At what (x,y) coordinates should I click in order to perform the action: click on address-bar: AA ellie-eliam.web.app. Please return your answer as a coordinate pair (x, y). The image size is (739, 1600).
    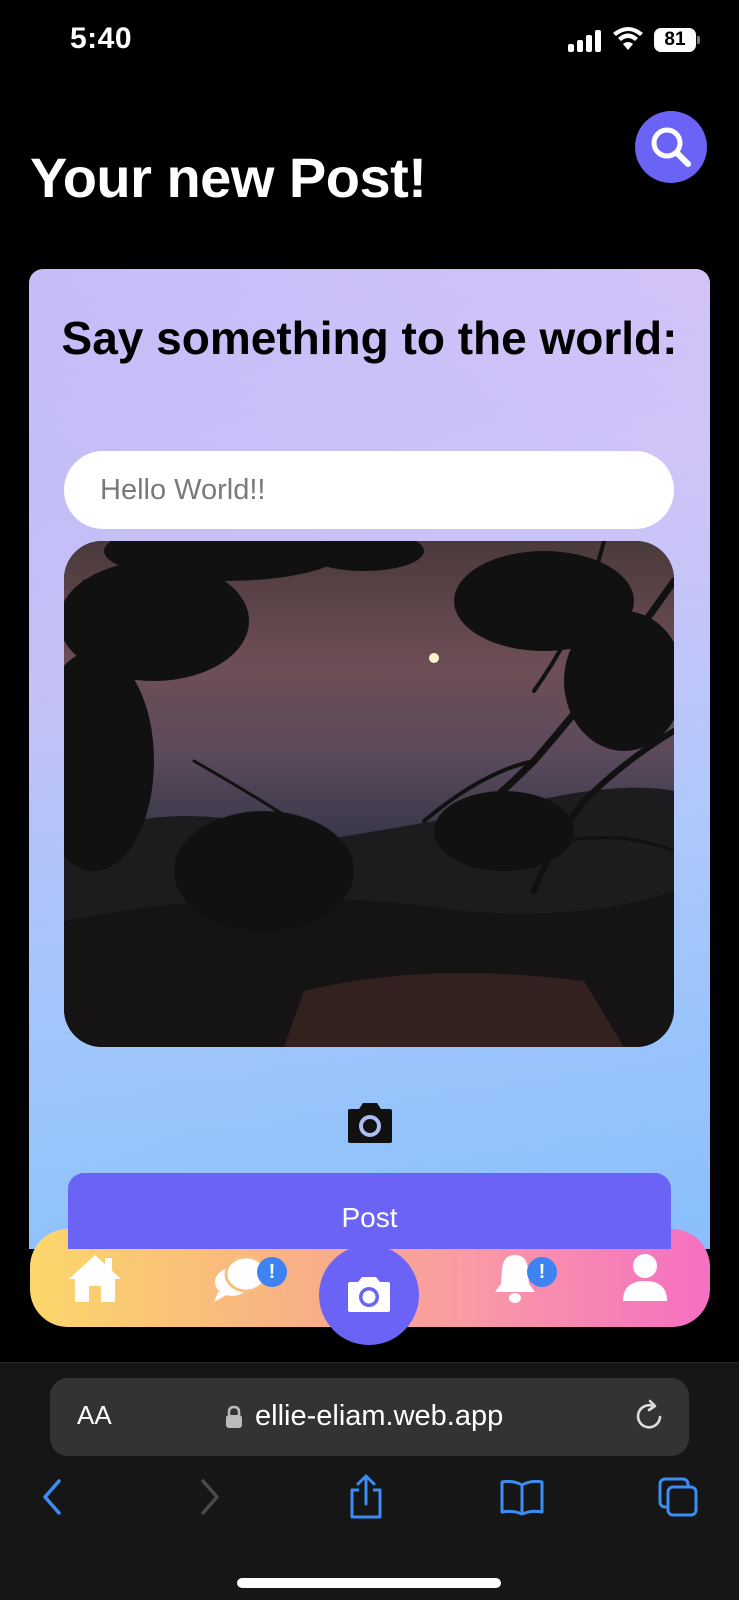
    Looking at the image, I should click on (369, 1417).